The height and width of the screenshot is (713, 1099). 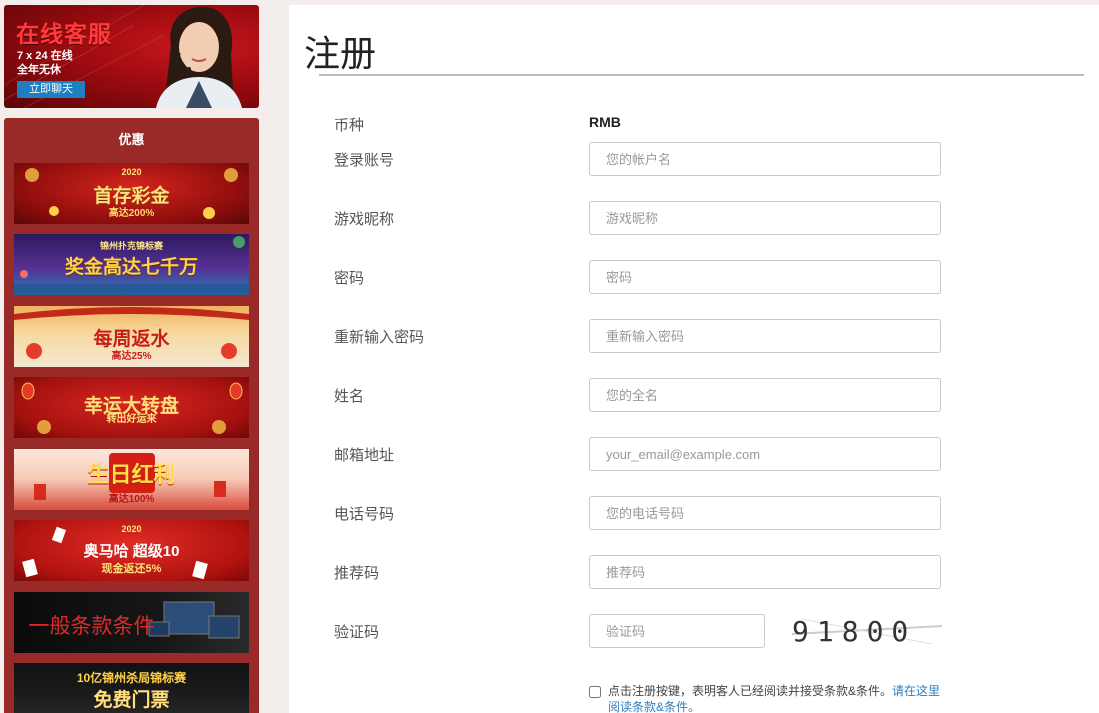 I want to click on promo-subtitle: 高达200%, so click(x=131, y=213).